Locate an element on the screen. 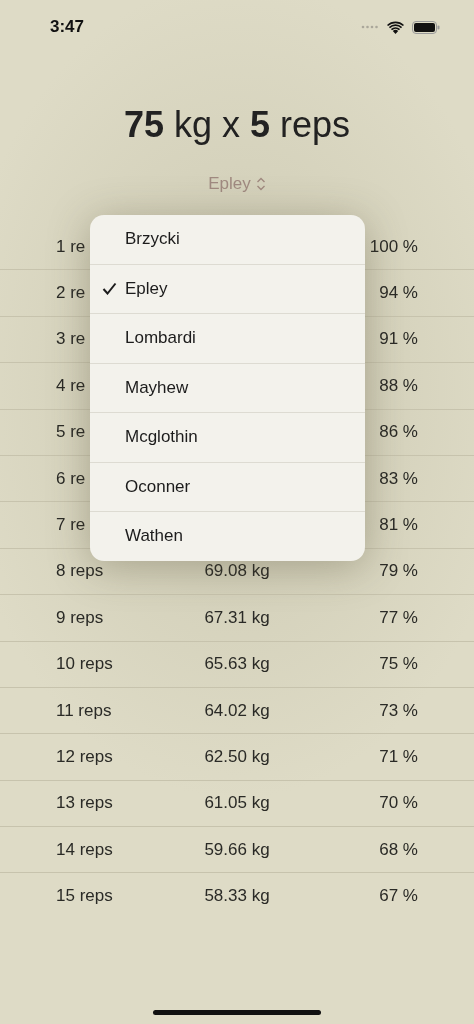 This screenshot has height=1024, width=474. percent-cell: 94 % is located at coordinates (398, 293).